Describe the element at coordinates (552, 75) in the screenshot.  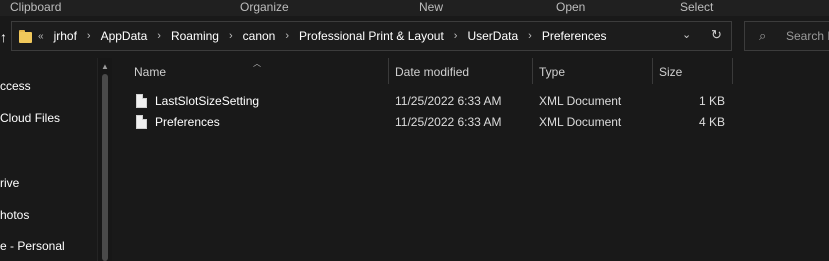
I see `column-header-type: Type` at that location.